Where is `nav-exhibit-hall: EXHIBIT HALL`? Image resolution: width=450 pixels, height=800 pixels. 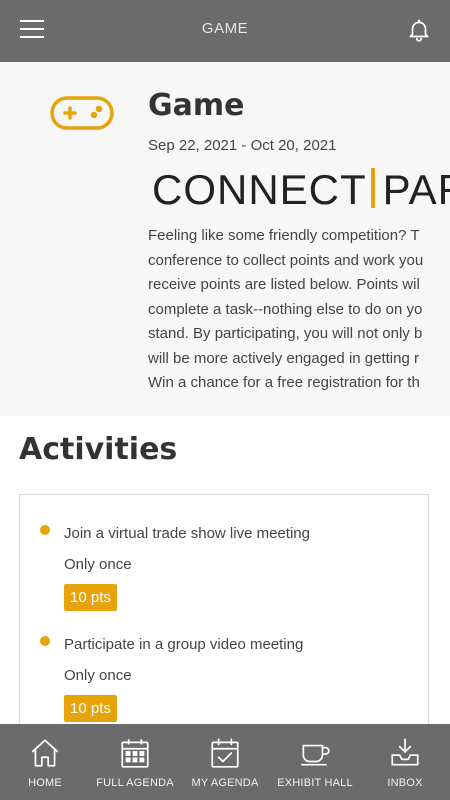
nav-exhibit-hall: EXHIBIT HALL is located at coordinates (315, 762).